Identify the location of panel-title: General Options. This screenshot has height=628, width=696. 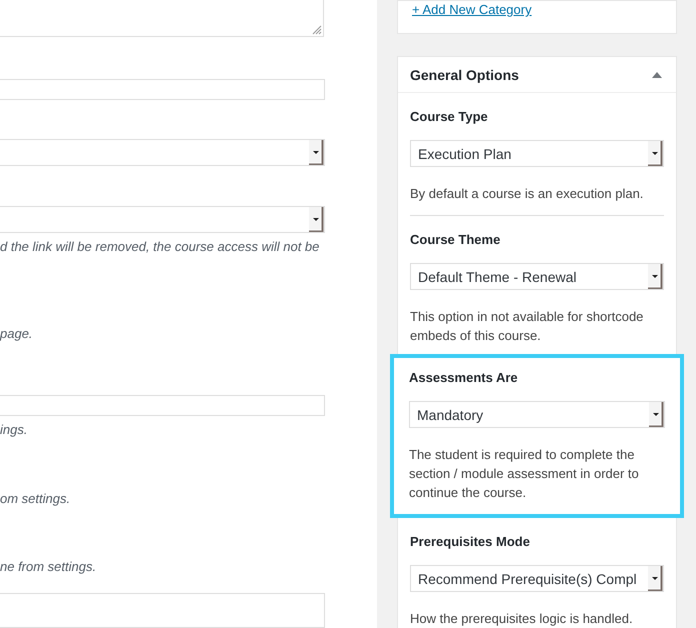
(464, 74).